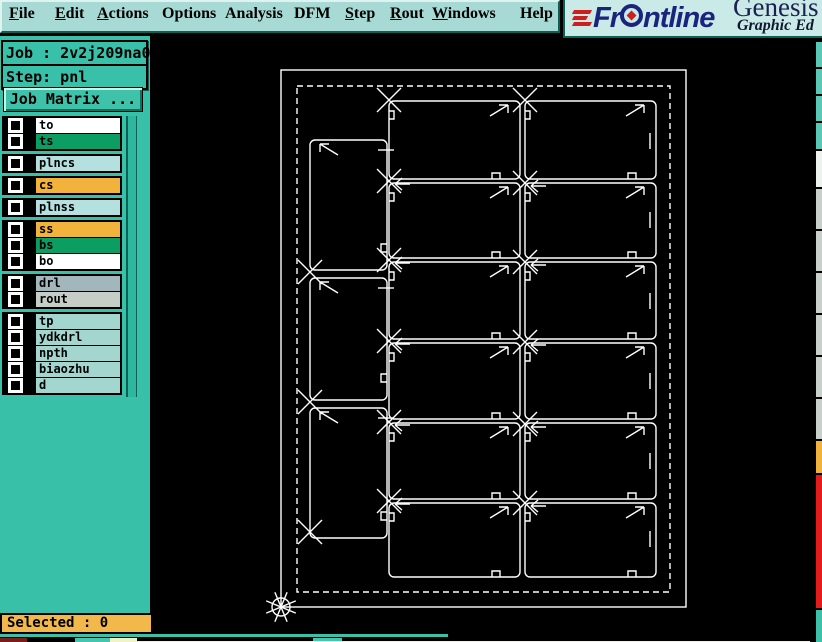  I want to click on layer-row-ydkdrl: ydkdrl, so click(62, 337).